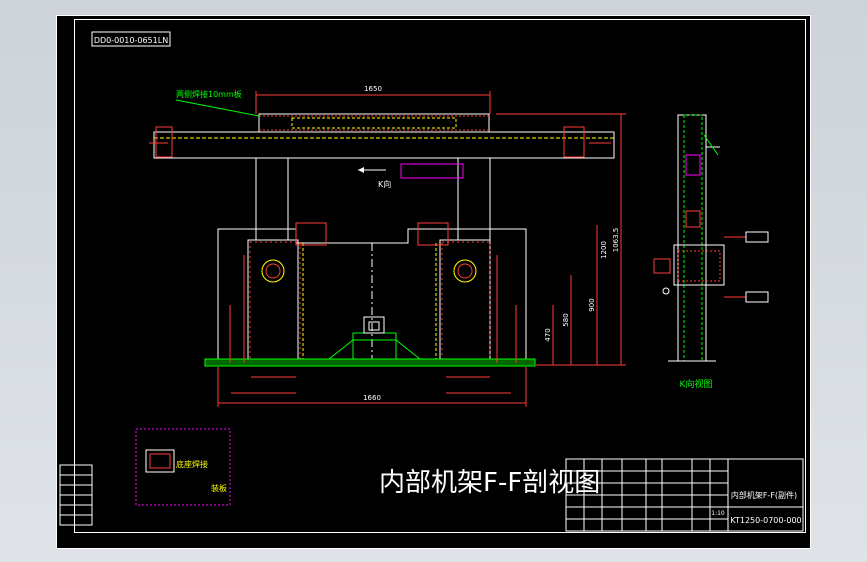 The height and width of the screenshot is (562, 867). What do you see at coordinates (465, 271) in the screenshot?
I see `right-bore` at bounding box center [465, 271].